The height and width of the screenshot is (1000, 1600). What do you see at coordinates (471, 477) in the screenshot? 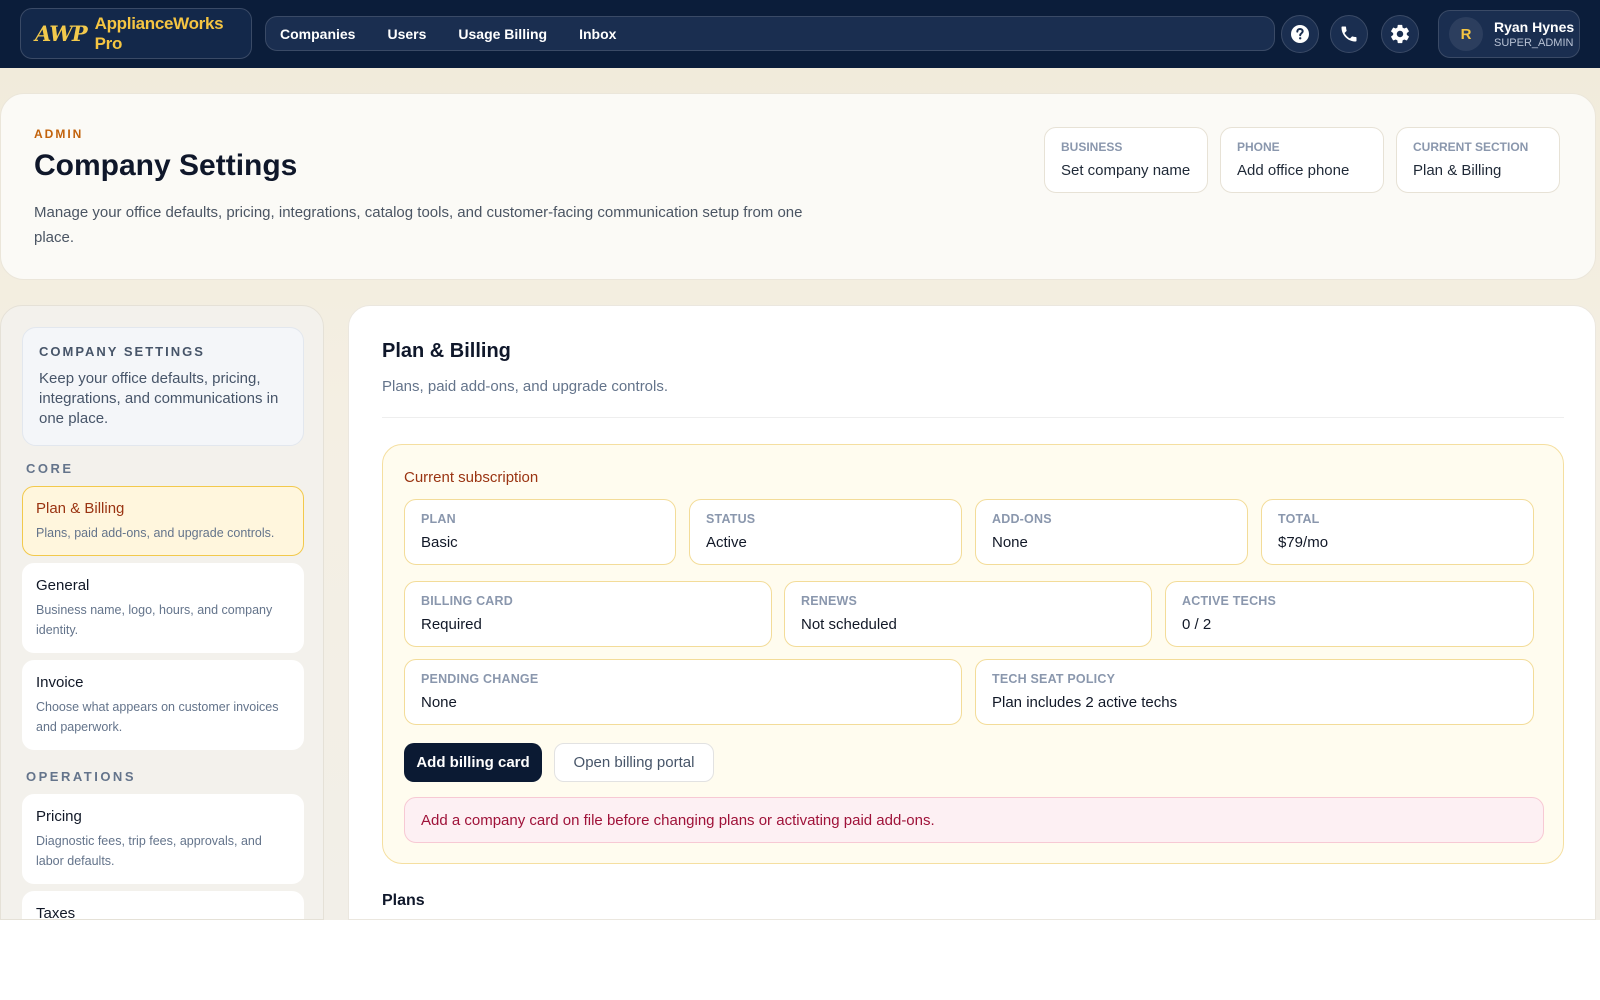
I see `subscription-title: Current subscription` at bounding box center [471, 477].